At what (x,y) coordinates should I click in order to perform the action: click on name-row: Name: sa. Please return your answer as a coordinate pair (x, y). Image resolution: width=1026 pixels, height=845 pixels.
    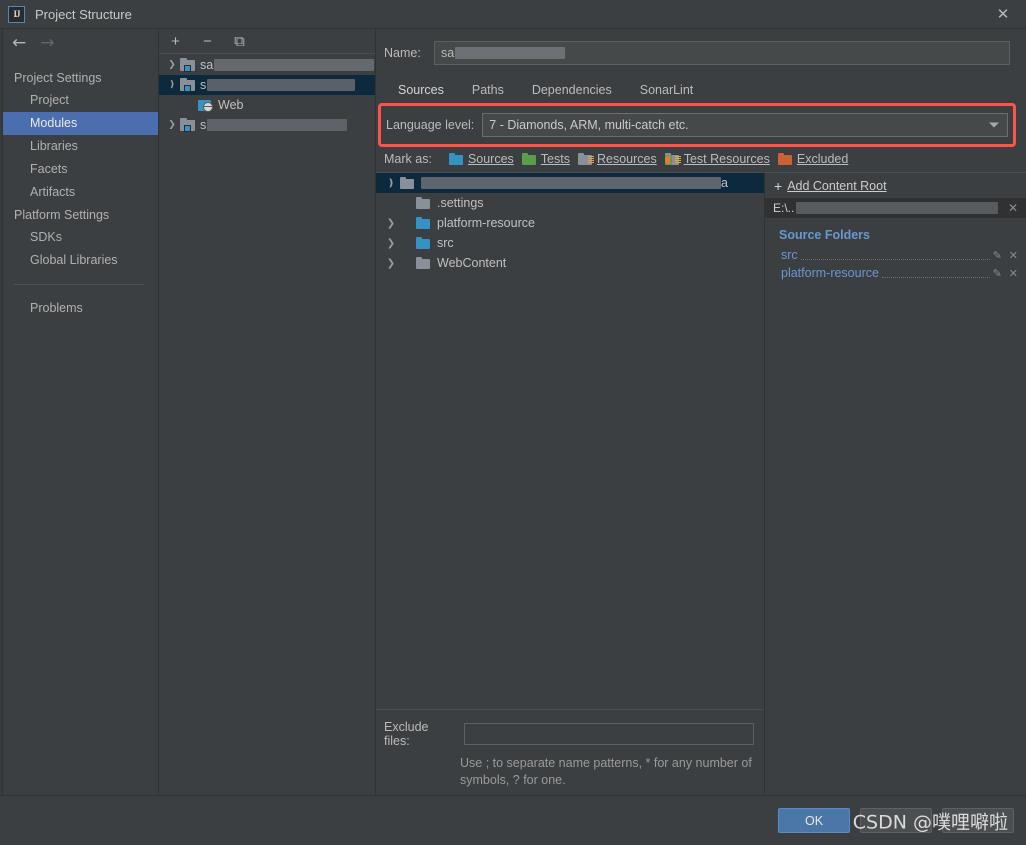
    Looking at the image, I should click on (701, 47).